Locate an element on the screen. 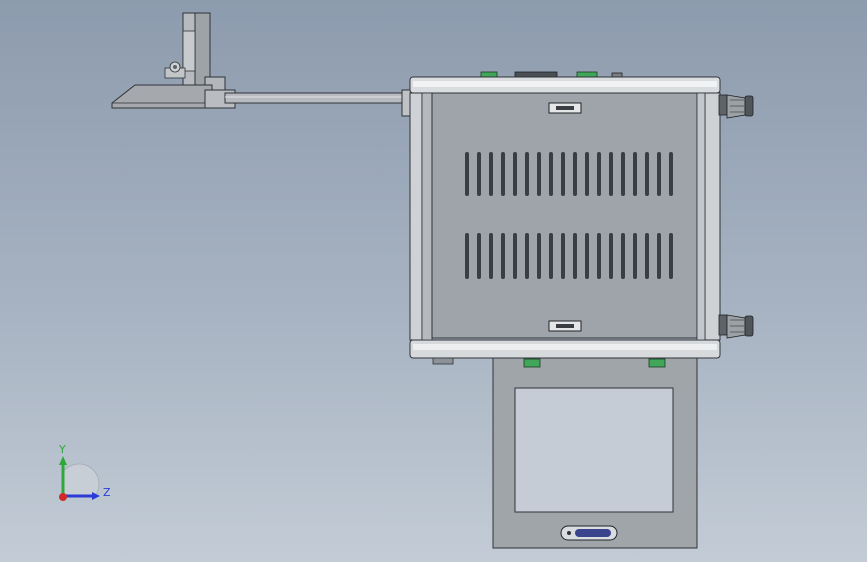 The height and width of the screenshot is (562, 867). coordinate-triad: Y Z is located at coordinates (85, 475).